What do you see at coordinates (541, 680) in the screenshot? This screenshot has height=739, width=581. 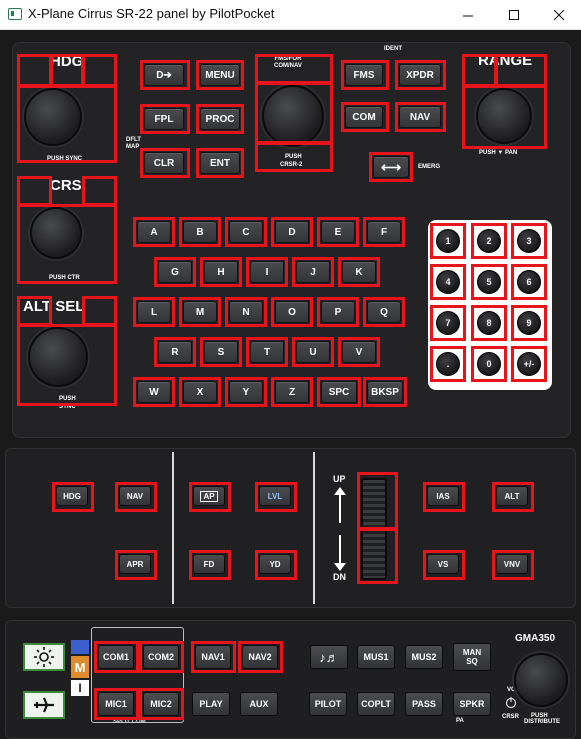 I see `volume-knob` at bounding box center [541, 680].